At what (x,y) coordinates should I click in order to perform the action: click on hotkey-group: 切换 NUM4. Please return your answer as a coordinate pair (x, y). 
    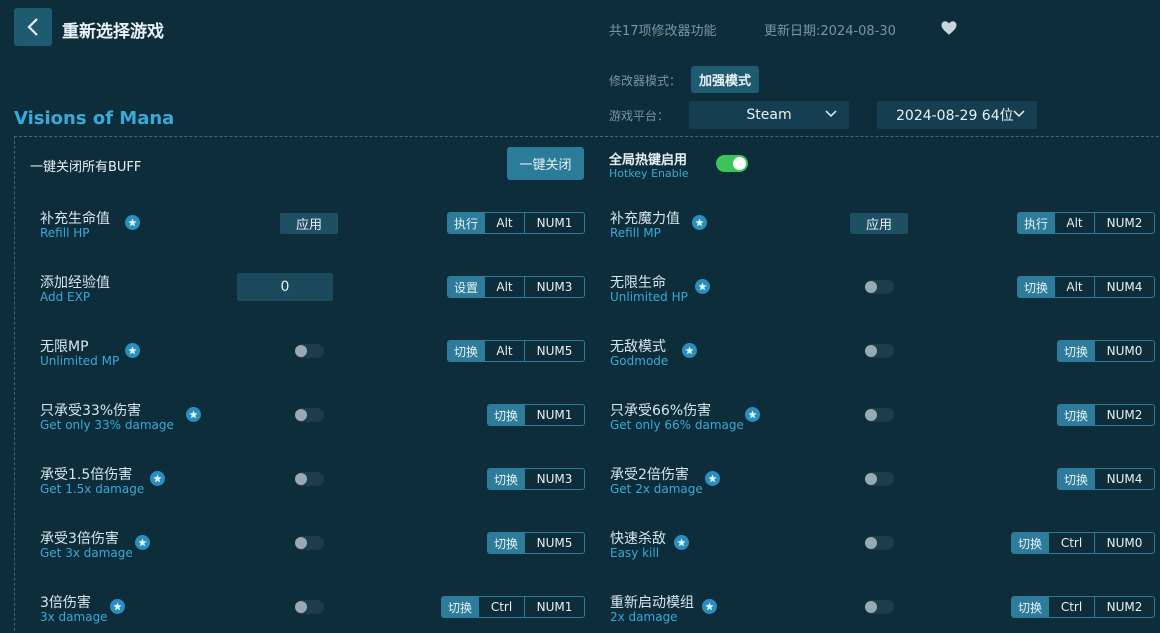
    Looking at the image, I should click on (1106, 479).